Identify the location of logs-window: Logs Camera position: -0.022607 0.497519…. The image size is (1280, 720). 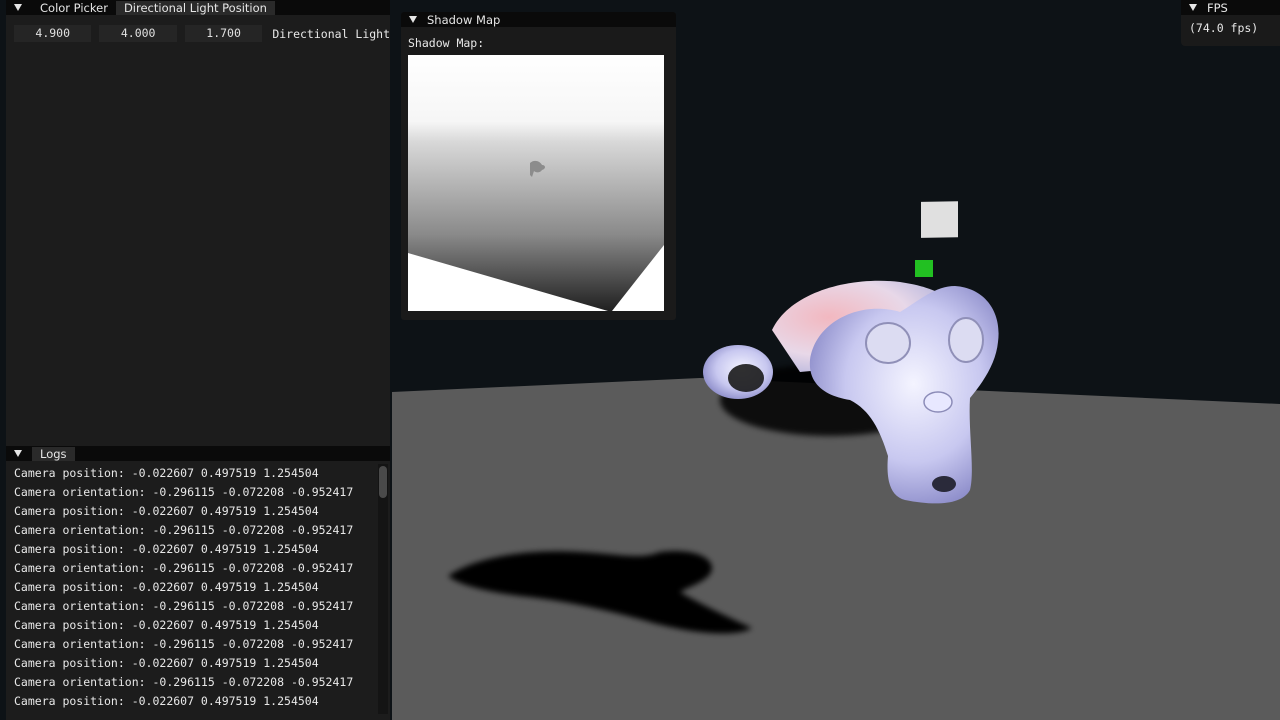
(198, 583).